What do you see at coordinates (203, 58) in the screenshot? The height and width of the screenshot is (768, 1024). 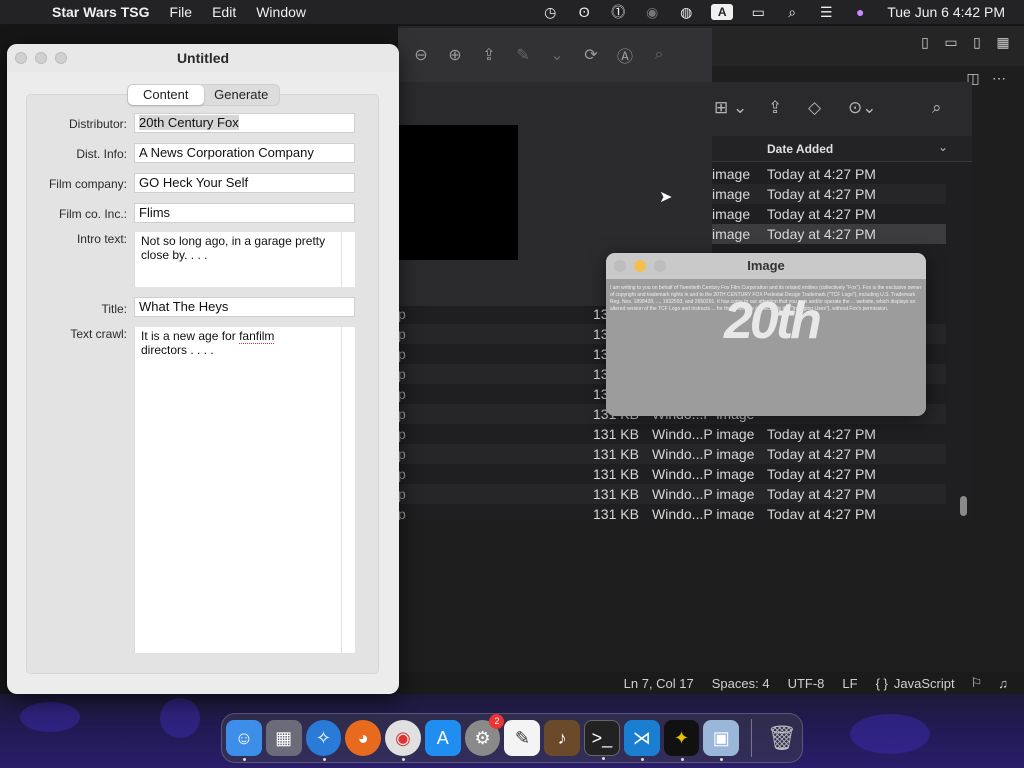 I see `window-title: Untitled` at bounding box center [203, 58].